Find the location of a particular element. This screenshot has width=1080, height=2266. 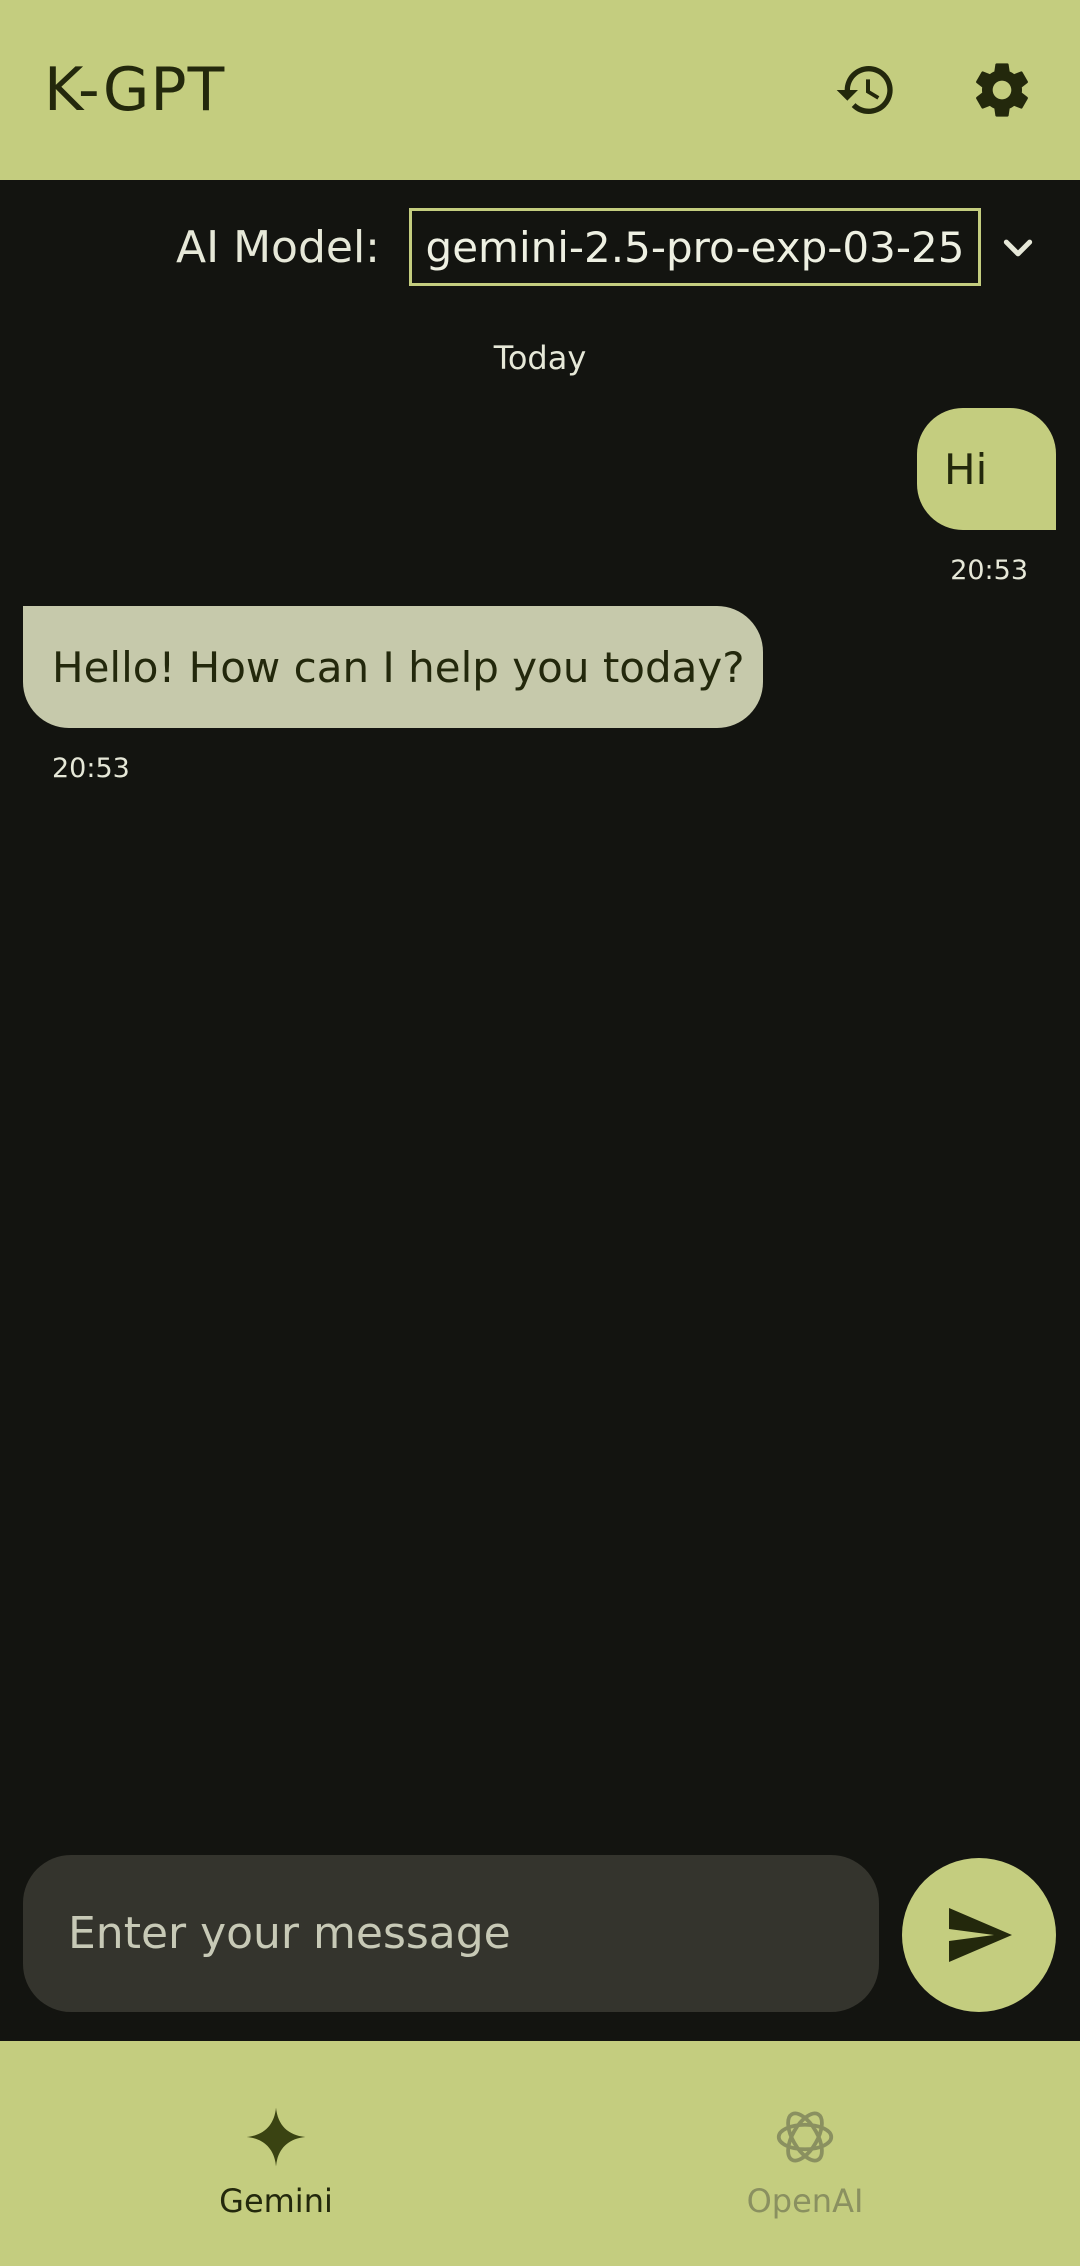

send-button is located at coordinates (979, 1935).